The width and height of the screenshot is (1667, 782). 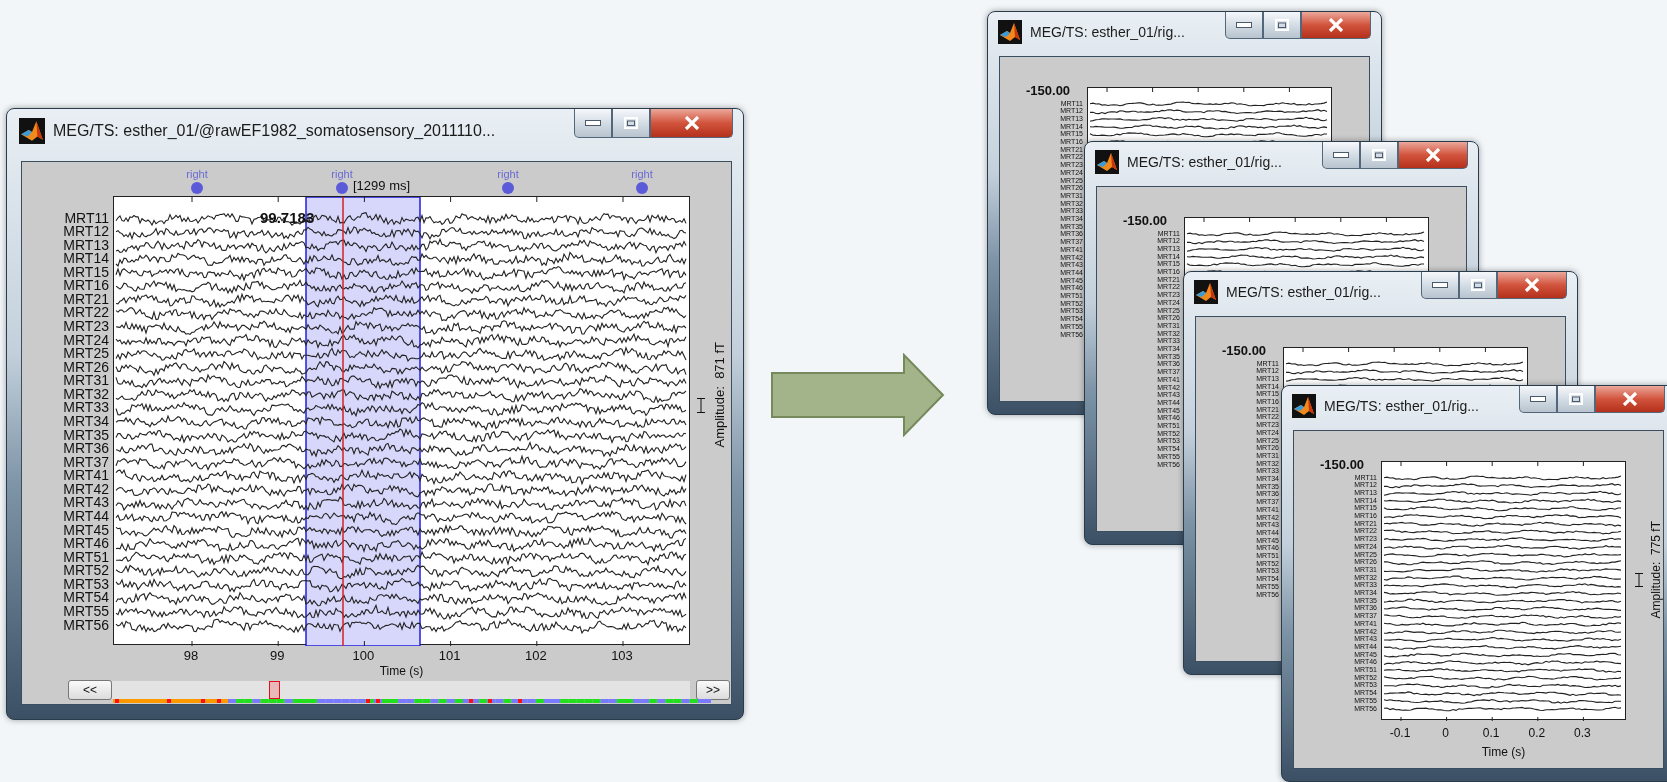 What do you see at coordinates (85, 340) in the screenshot?
I see `channel-label: MRT24` at bounding box center [85, 340].